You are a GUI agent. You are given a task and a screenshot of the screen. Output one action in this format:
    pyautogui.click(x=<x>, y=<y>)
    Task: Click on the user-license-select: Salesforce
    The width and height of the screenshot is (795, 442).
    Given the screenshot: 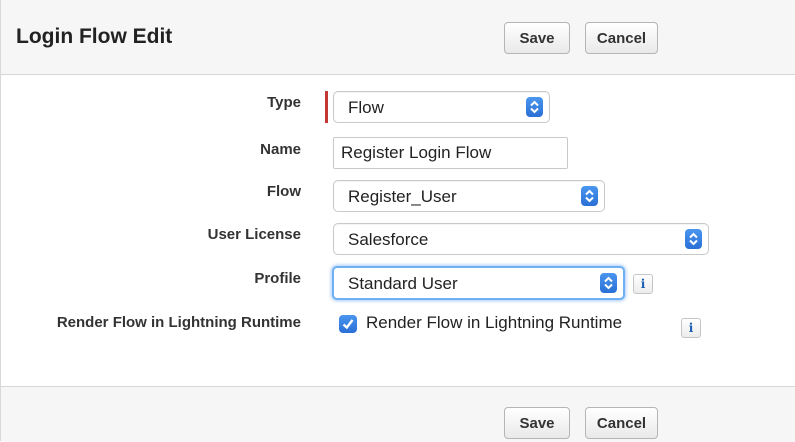 What is the action you would take?
    pyautogui.click(x=521, y=239)
    